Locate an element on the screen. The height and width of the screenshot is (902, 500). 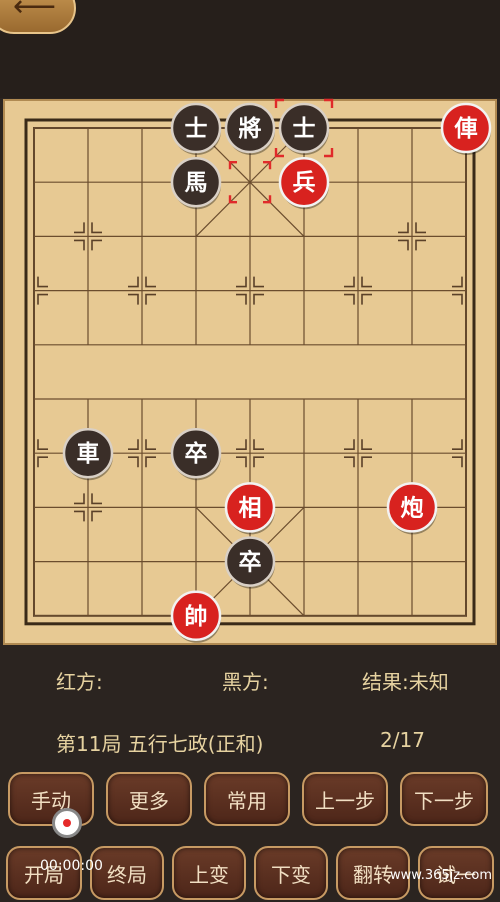
piece-label: 兵 is located at coordinates (304, 183).